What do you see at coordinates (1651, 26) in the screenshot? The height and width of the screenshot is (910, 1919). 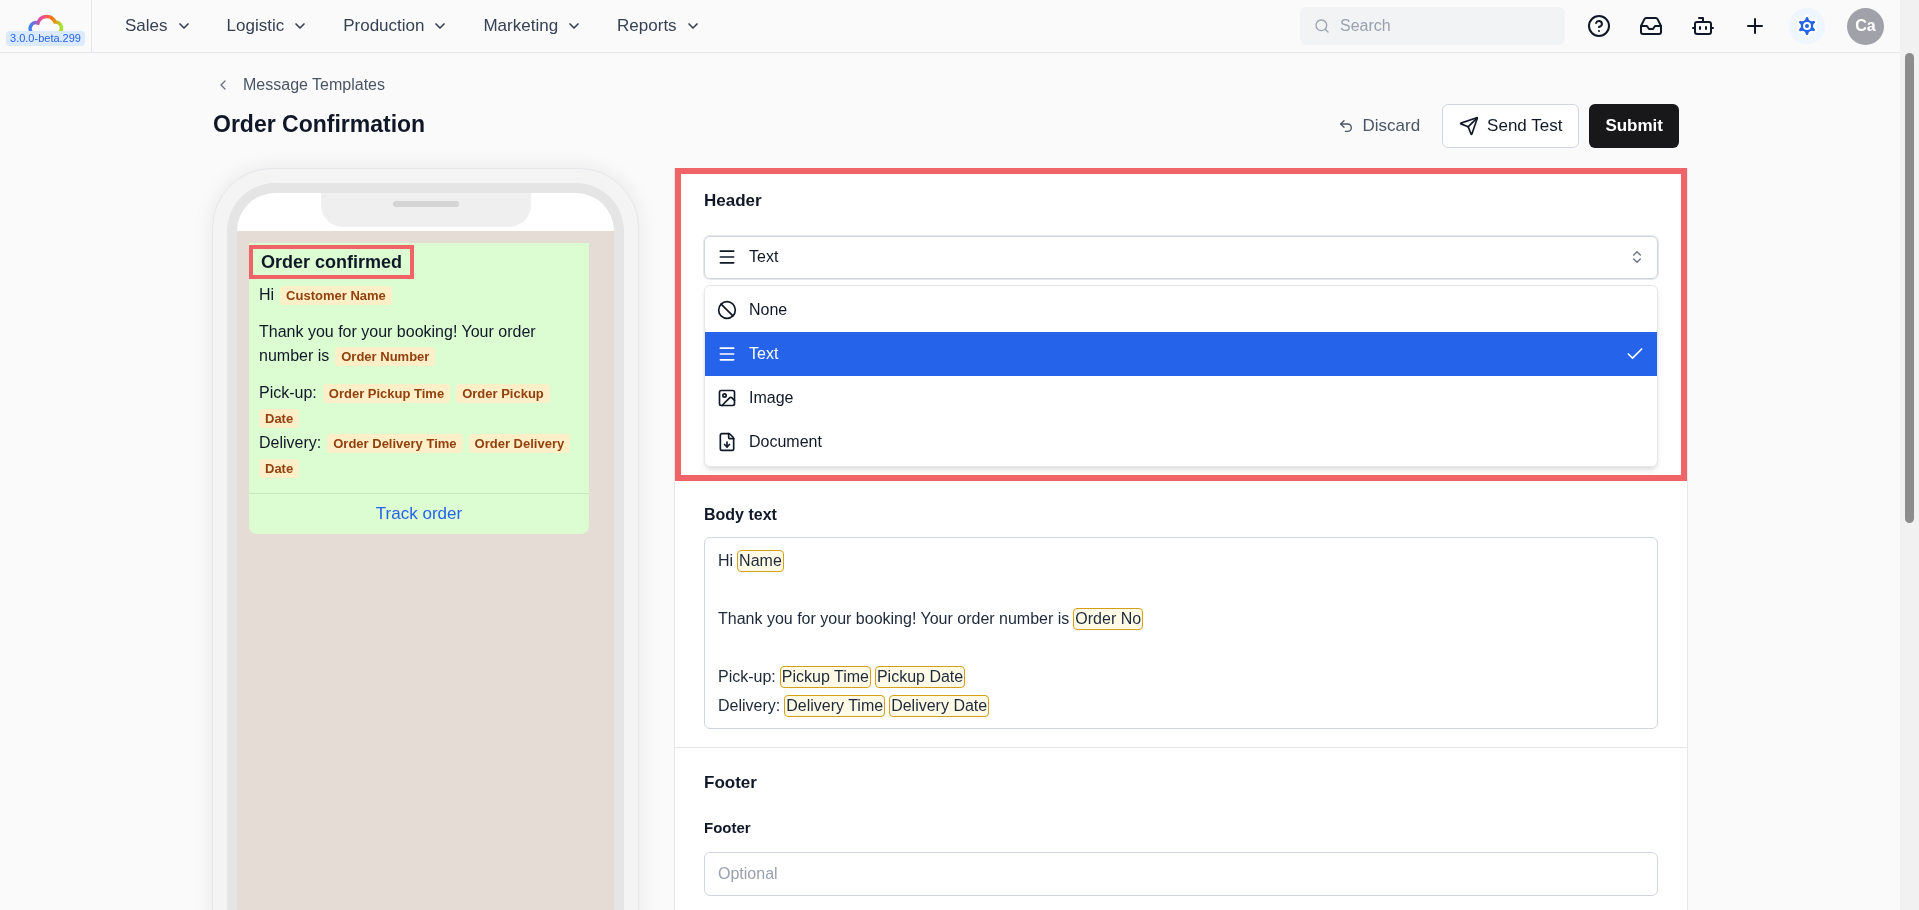 I see `inbox-icon` at bounding box center [1651, 26].